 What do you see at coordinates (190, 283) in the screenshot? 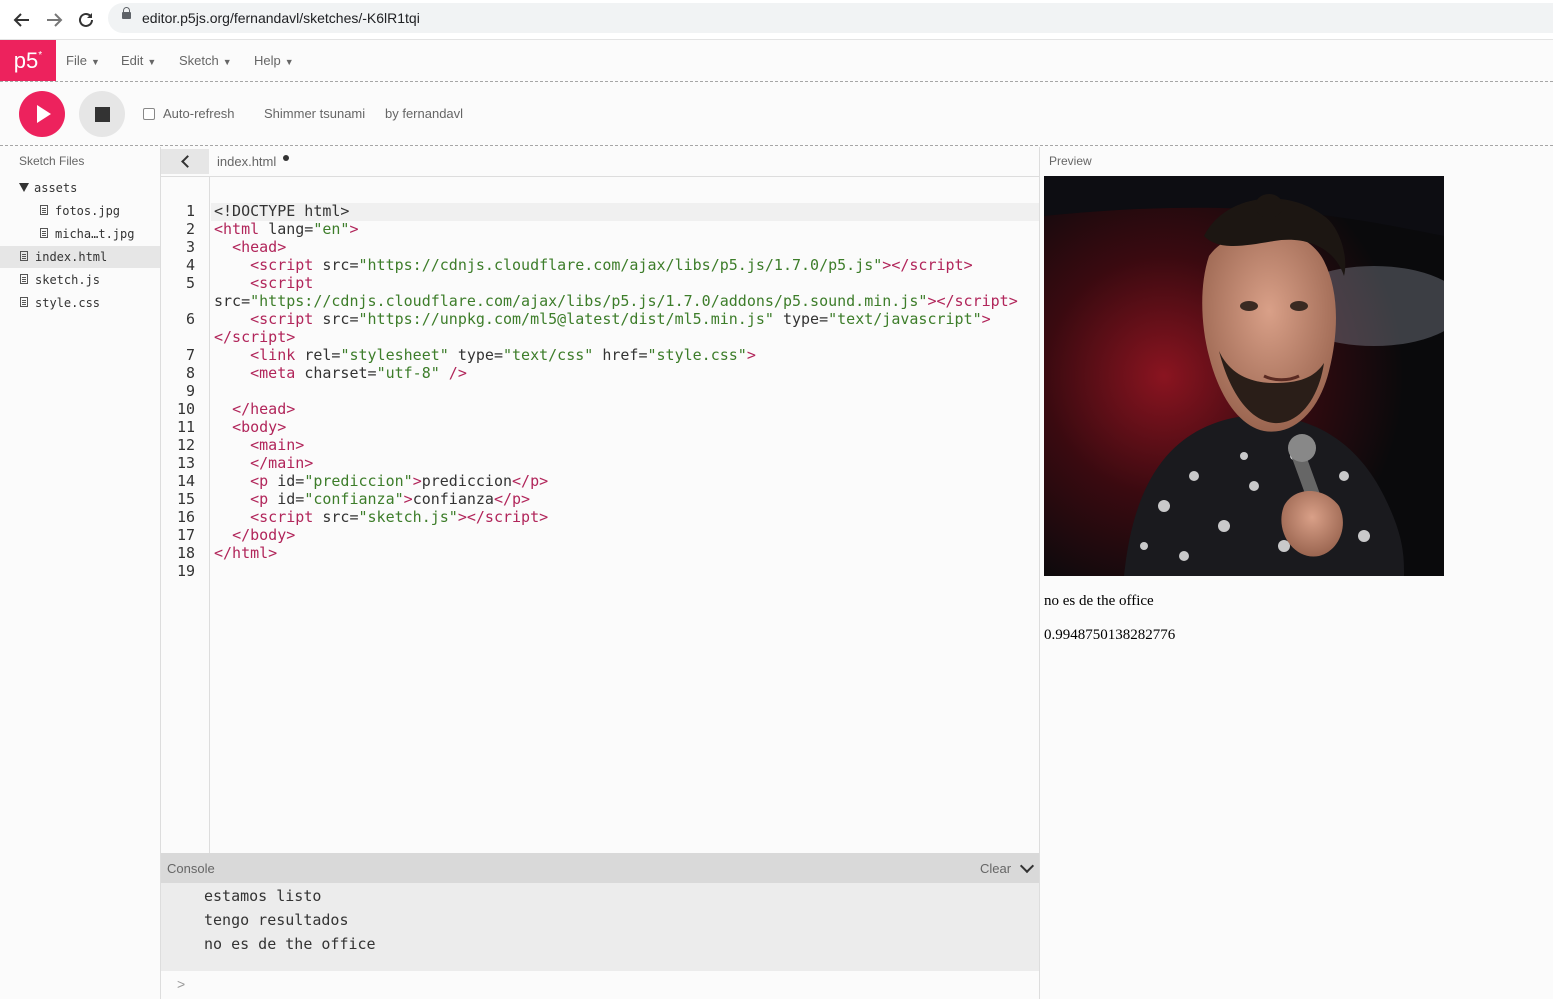
I see `line-number: 5` at bounding box center [190, 283].